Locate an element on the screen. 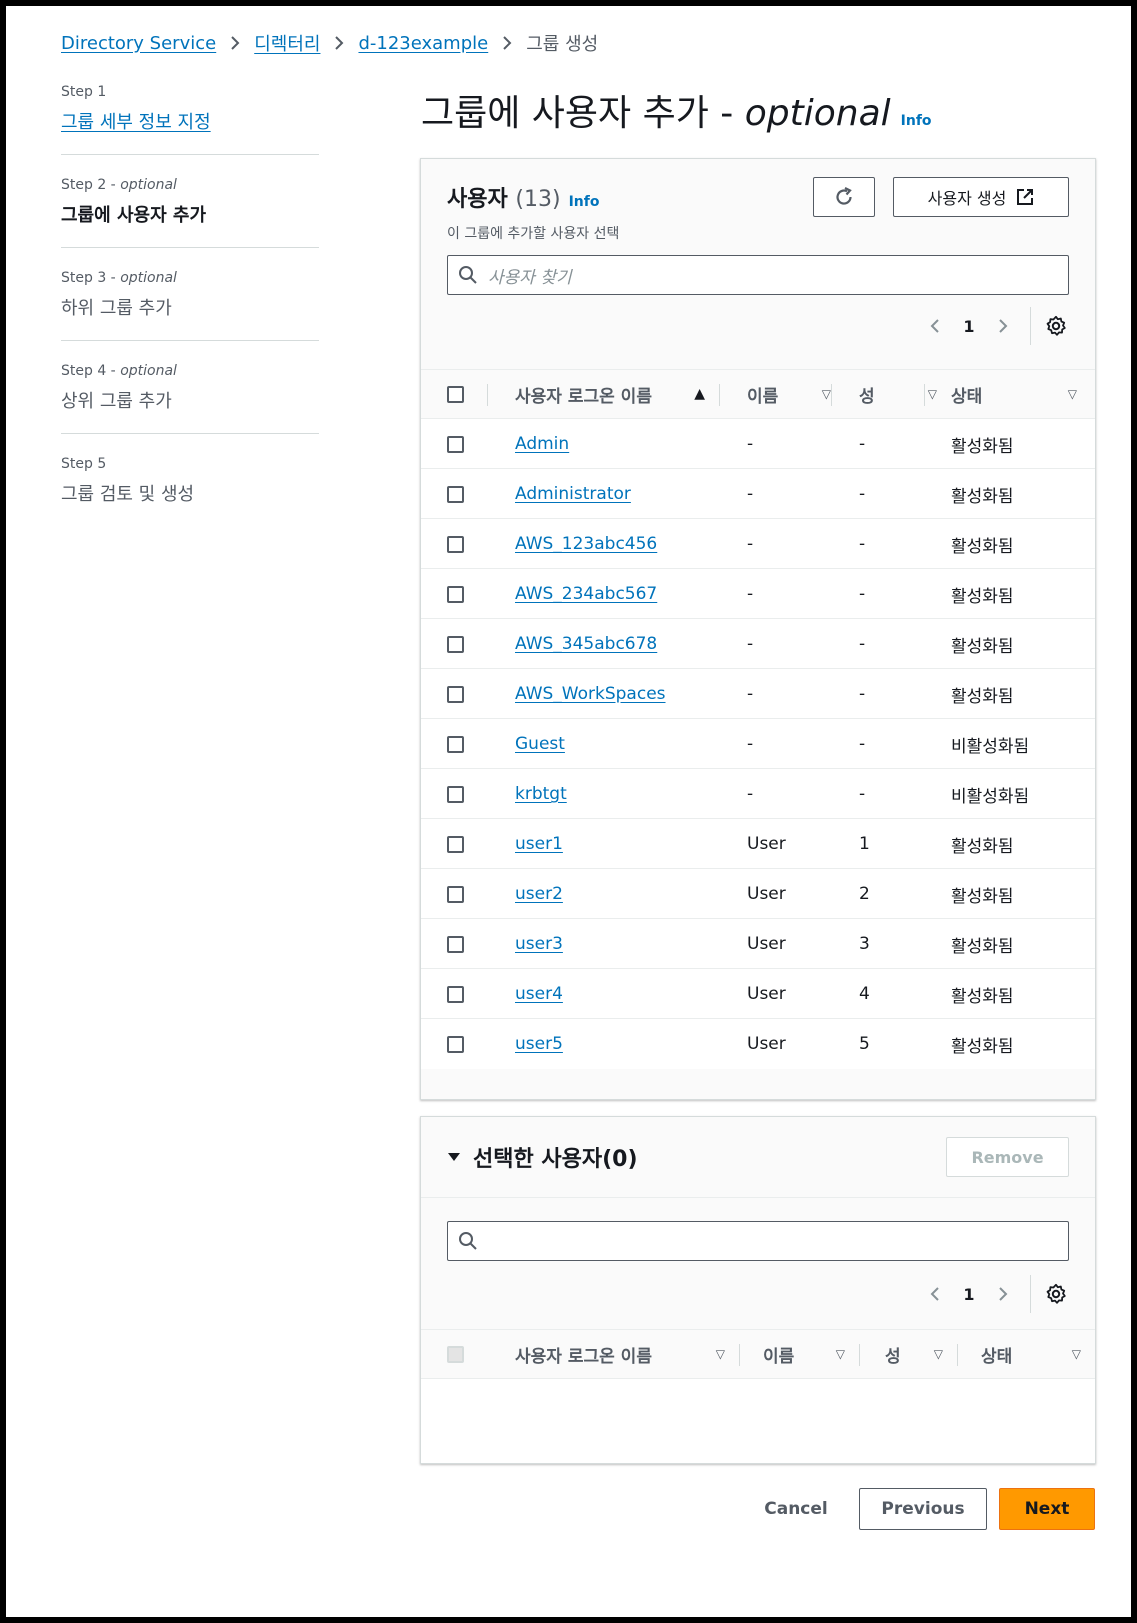 The height and width of the screenshot is (1623, 1137). table-row: user3 User 3 활성화됨 is located at coordinates (758, 944).